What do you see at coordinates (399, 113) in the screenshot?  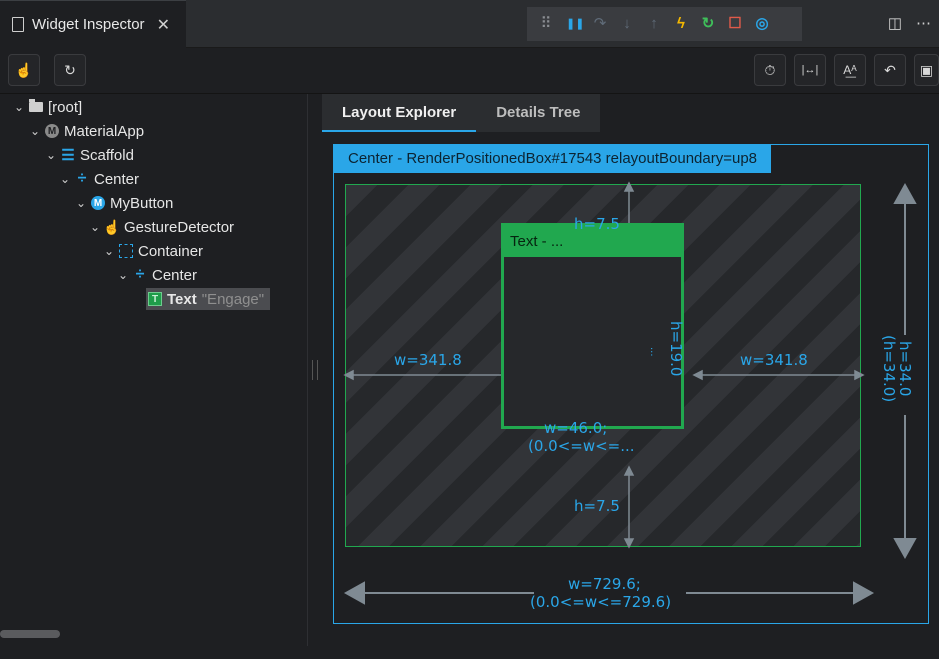 I see `tab-layout-explorer: Layout Explorer` at bounding box center [399, 113].